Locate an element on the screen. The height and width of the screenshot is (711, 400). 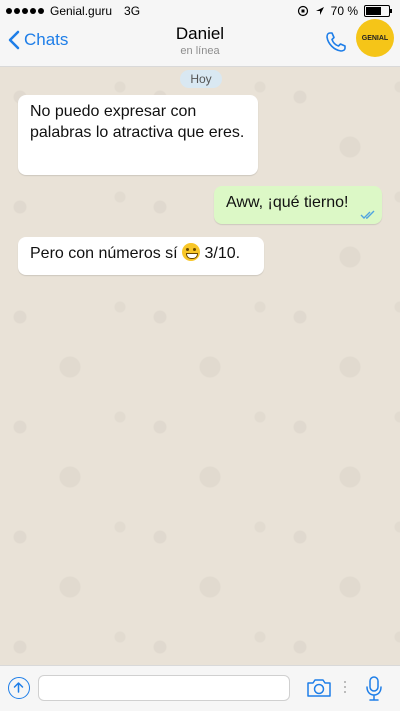
nav-bar: Chats Daniel en línea GENIAL is located at coordinates (200, 43).